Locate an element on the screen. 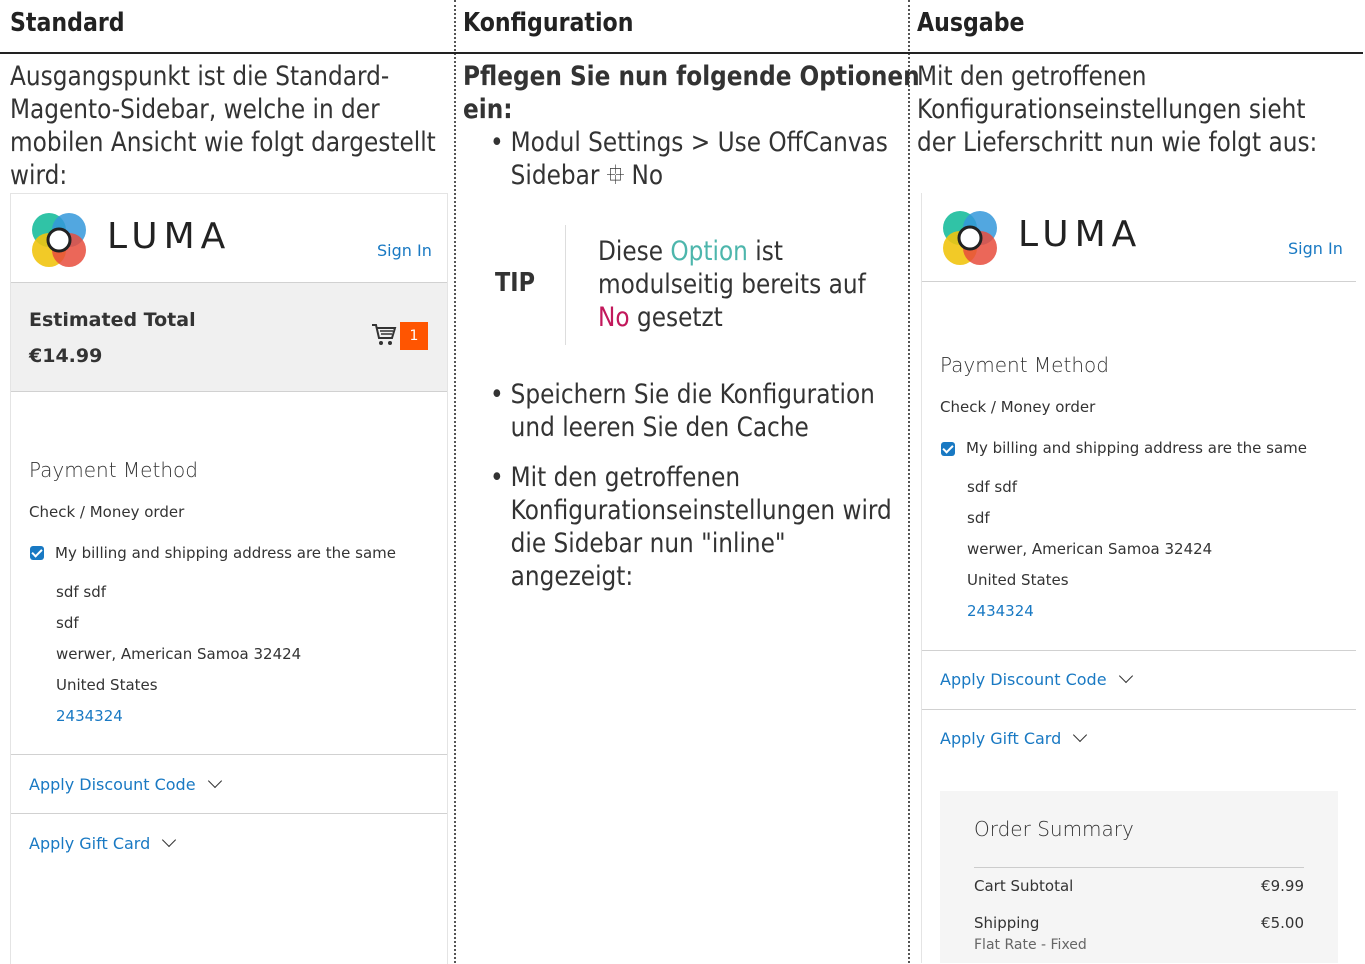  order-summary-title: Order Summary is located at coordinates (1054, 829).